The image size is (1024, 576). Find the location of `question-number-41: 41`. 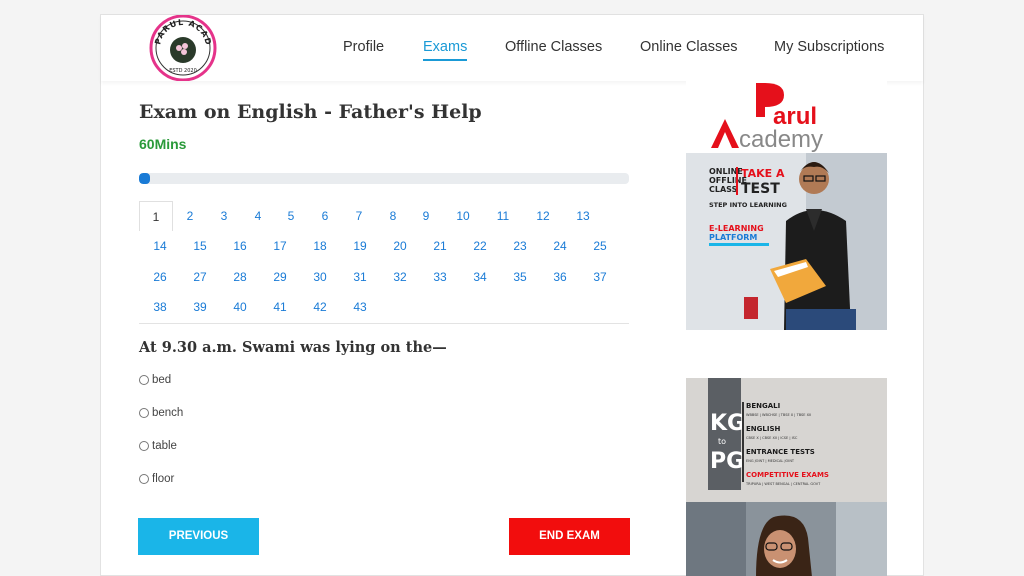

question-number-41: 41 is located at coordinates (280, 307).